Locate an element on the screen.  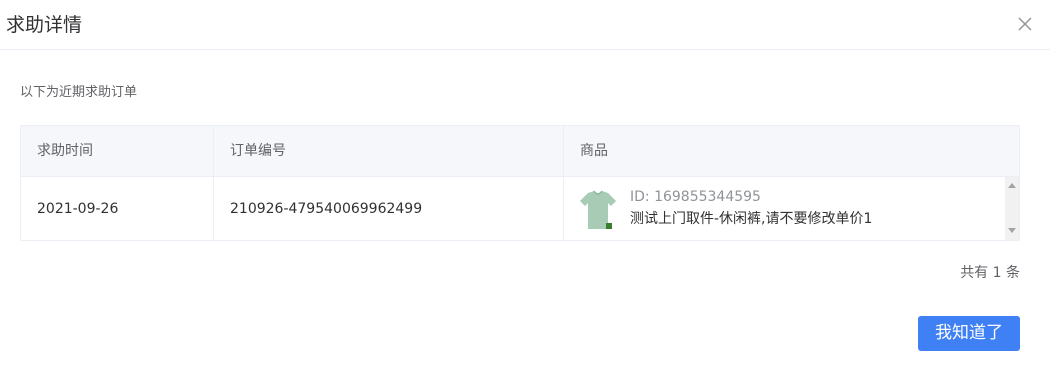
column-header-product: 商品 is located at coordinates (594, 151).